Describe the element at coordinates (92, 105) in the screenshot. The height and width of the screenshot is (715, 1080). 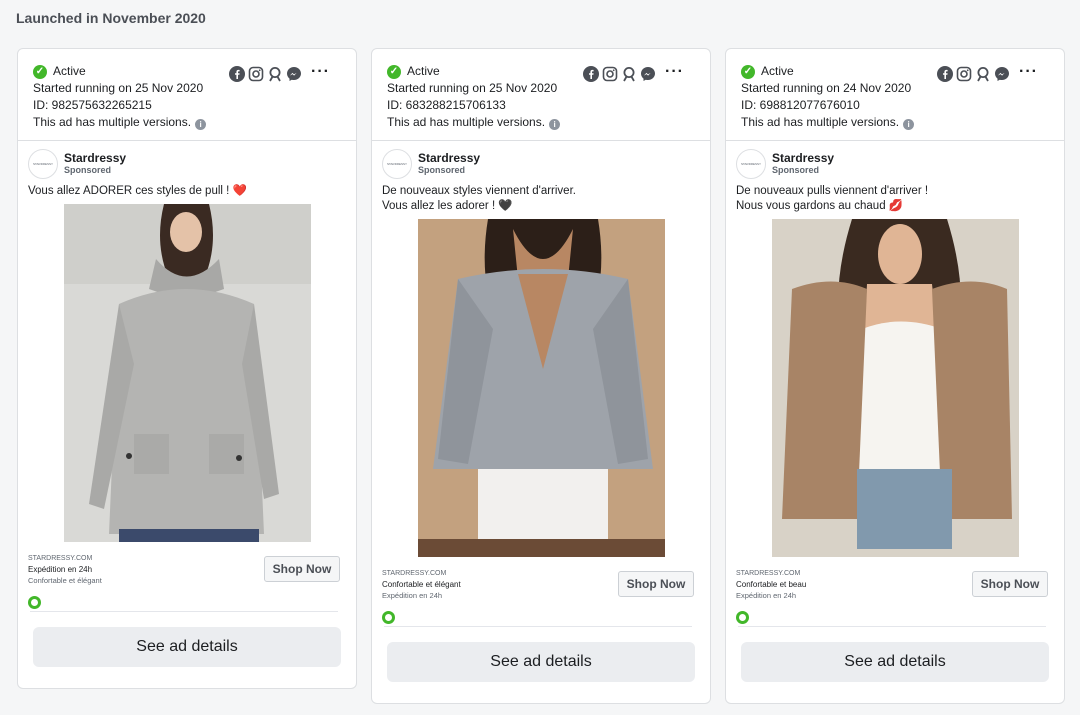
I see `ad-id: ID: 982575632265215` at that location.